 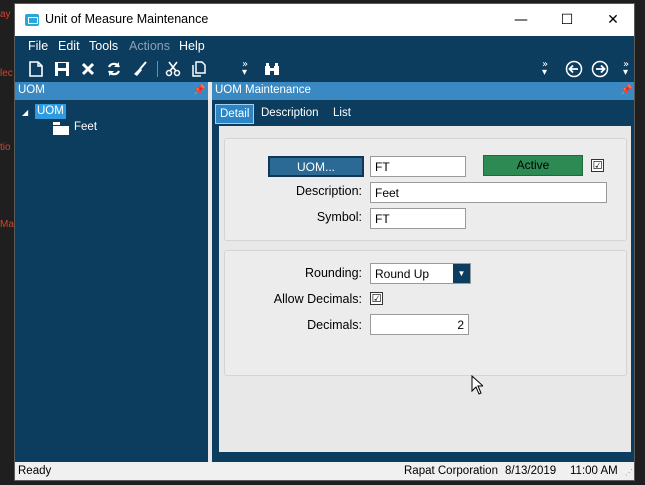 I want to click on tree-node-feet: Feet, so click(x=85, y=127).